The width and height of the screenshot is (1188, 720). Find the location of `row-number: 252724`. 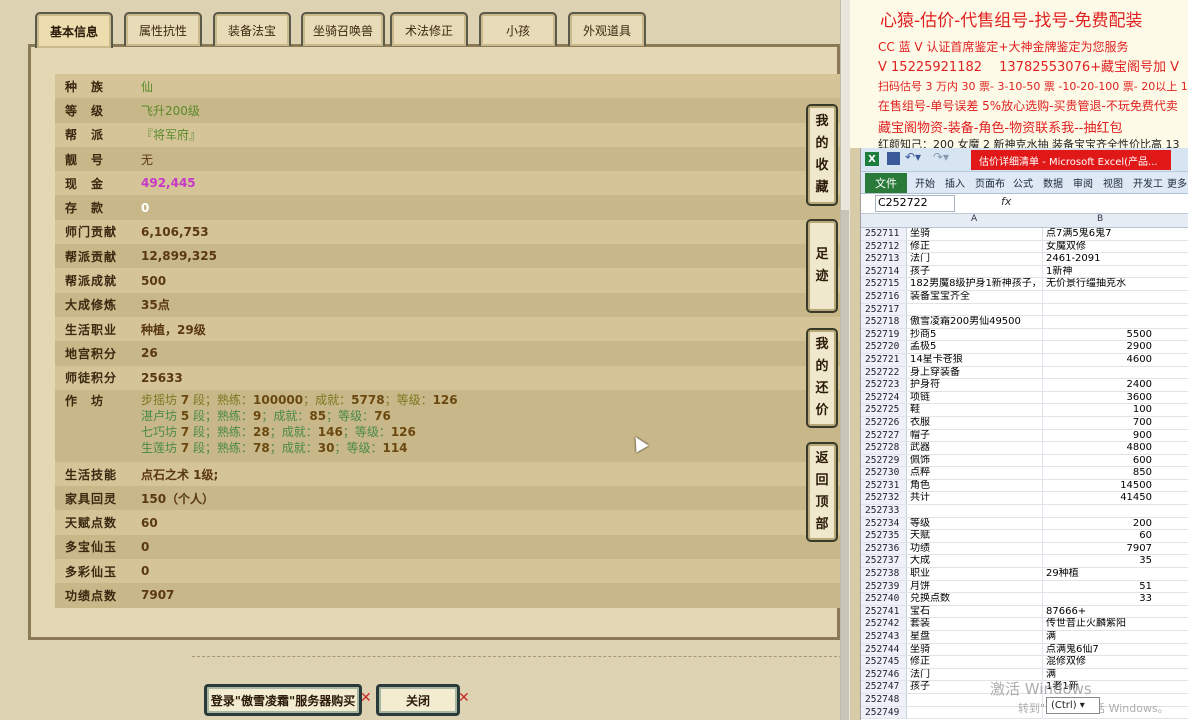

row-number: 252724 is located at coordinates (884, 397).